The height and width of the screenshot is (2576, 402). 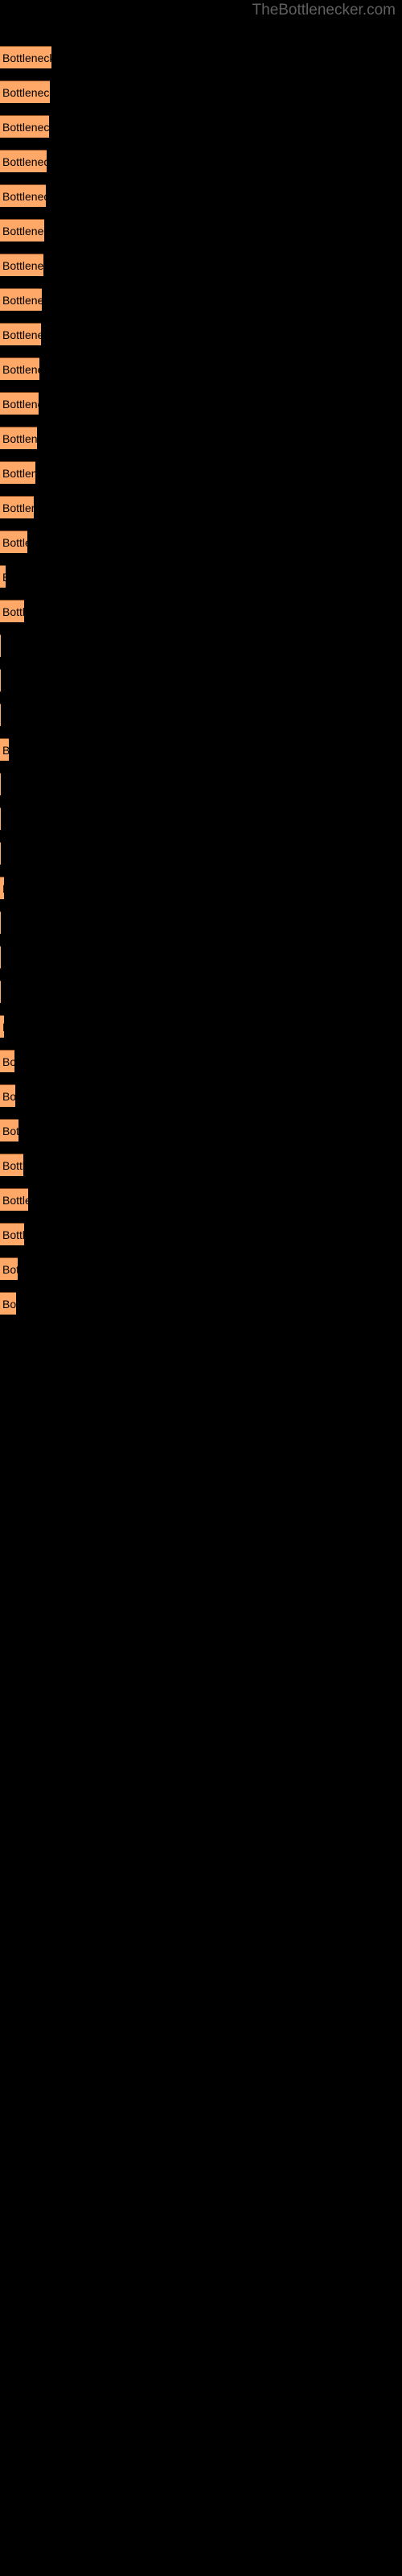 What do you see at coordinates (324, 10) in the screenshot?
I see `watermark-label: TheBottlenecker.com` at bounding box center [324, 10].